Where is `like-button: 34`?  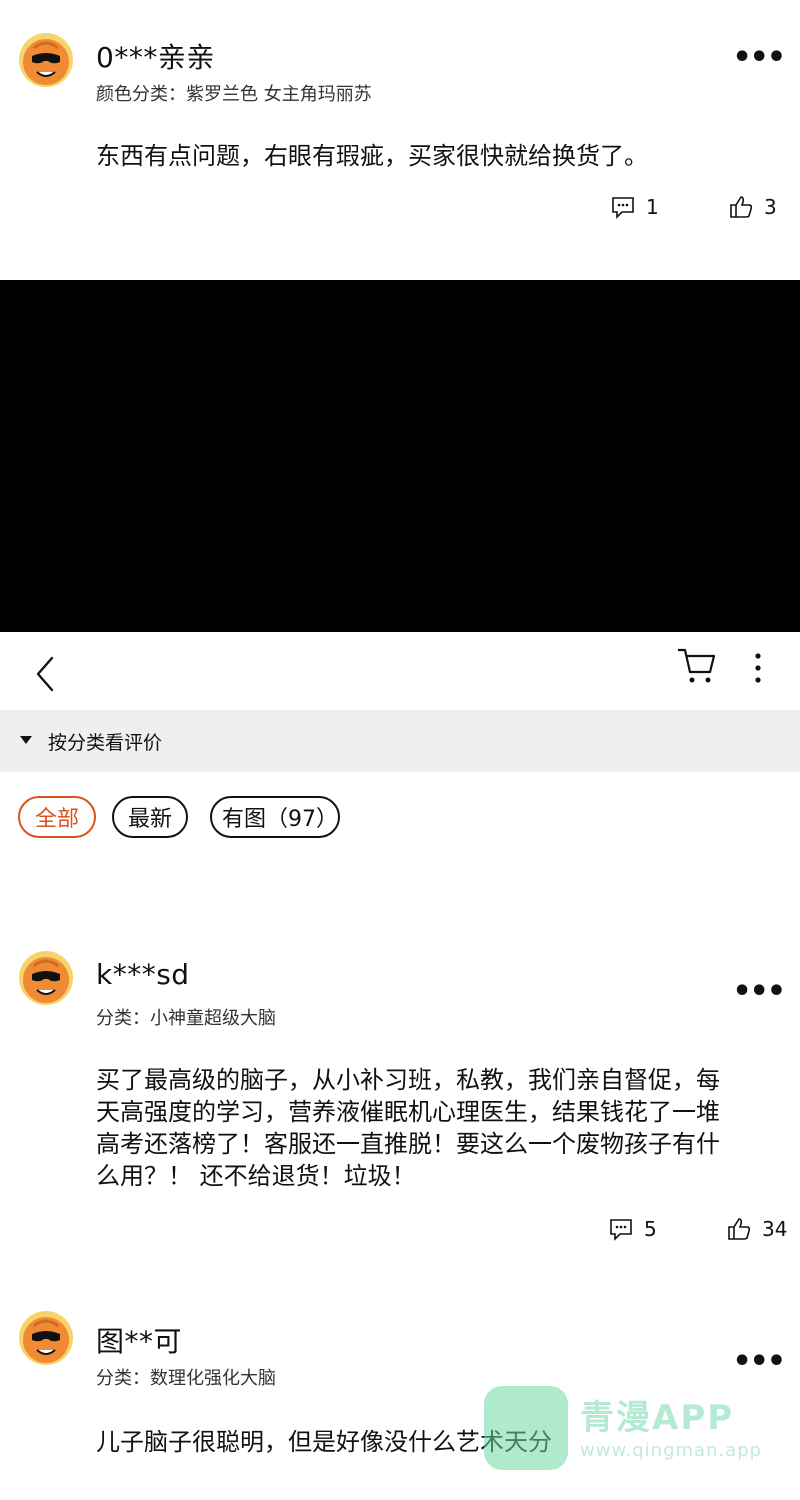 like-button: 34 is located at coordinates (756, 1229).